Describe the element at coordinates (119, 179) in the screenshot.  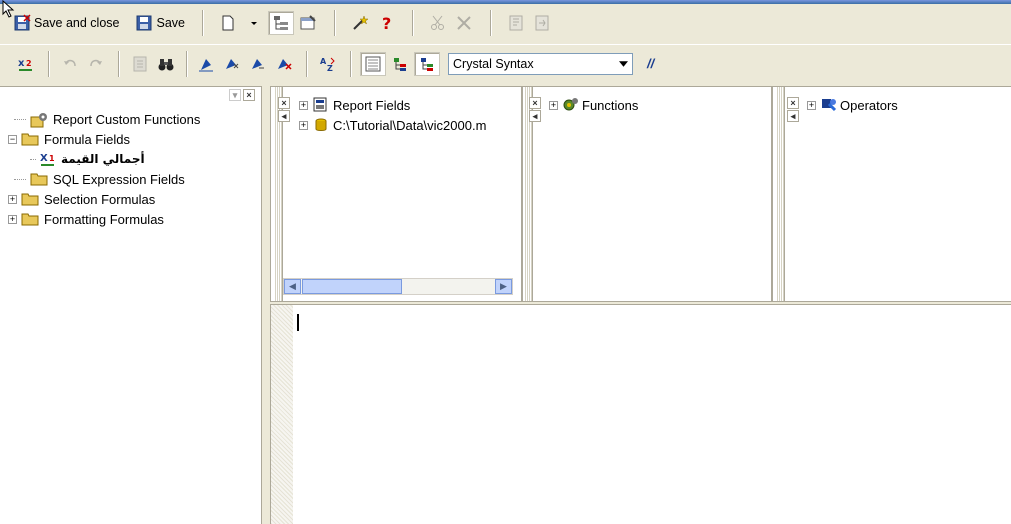
I see `tree-item-label: SQL Expression Fields` at that location.